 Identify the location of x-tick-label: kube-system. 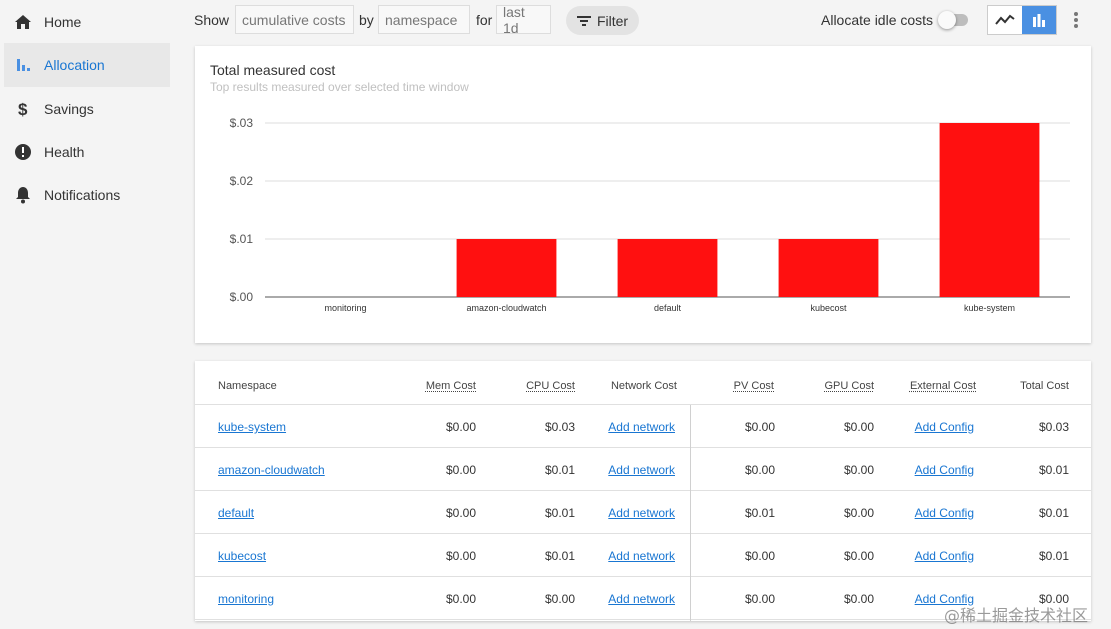
(989, 308).